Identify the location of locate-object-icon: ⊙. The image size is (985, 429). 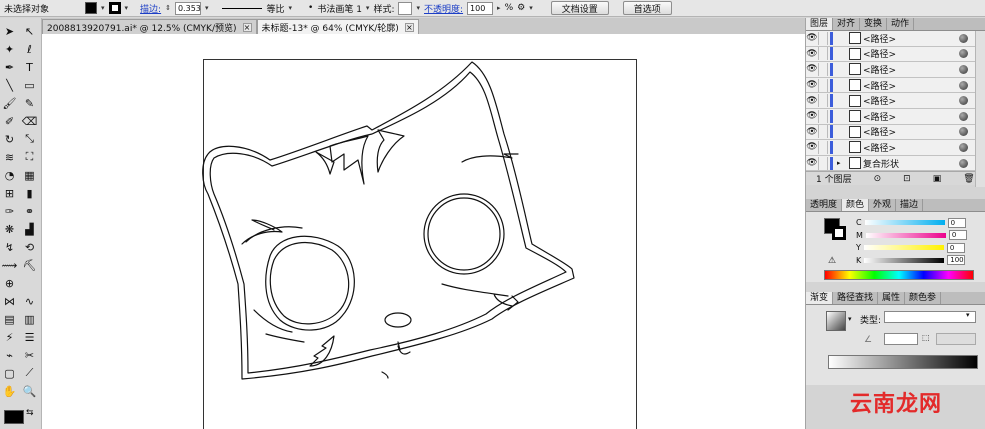
(878, 179).